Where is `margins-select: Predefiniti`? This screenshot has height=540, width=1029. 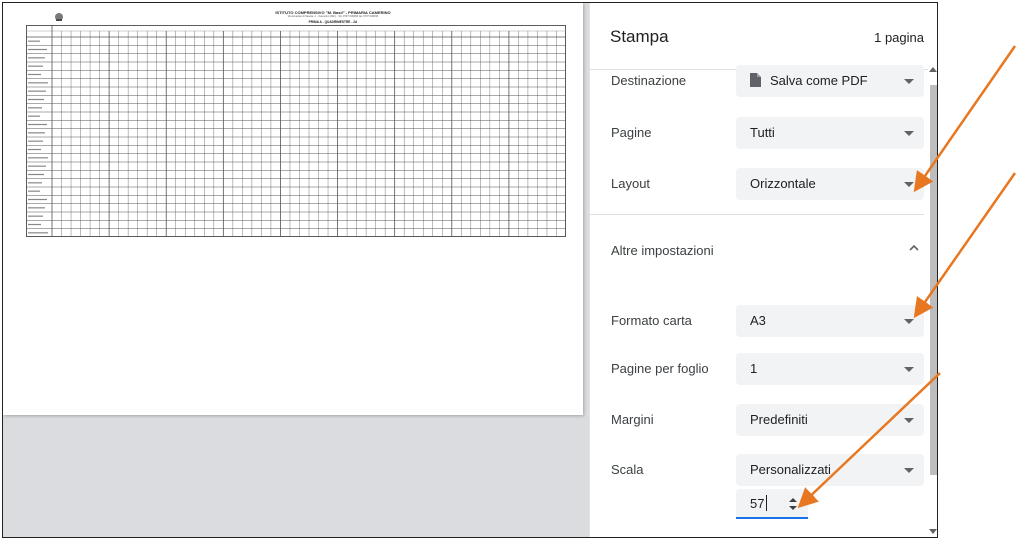 margins-select: Predefiniti is located at coordinates (830, 420).